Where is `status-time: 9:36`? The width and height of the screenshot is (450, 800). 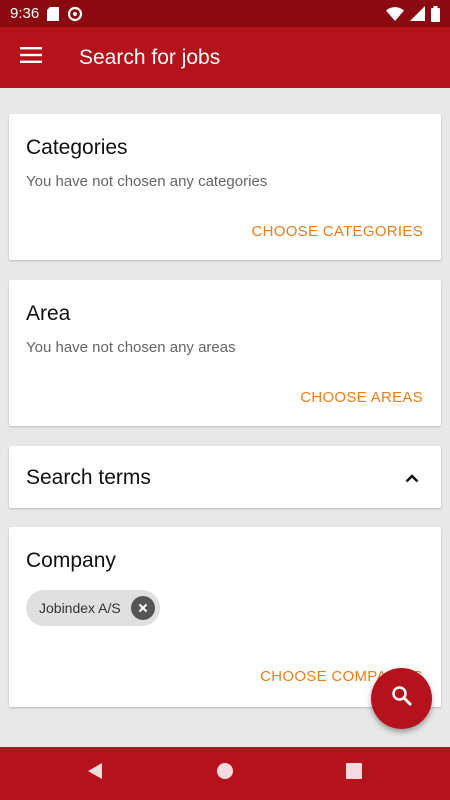
status-time: 9:36 is located at coordinates (25, 13).